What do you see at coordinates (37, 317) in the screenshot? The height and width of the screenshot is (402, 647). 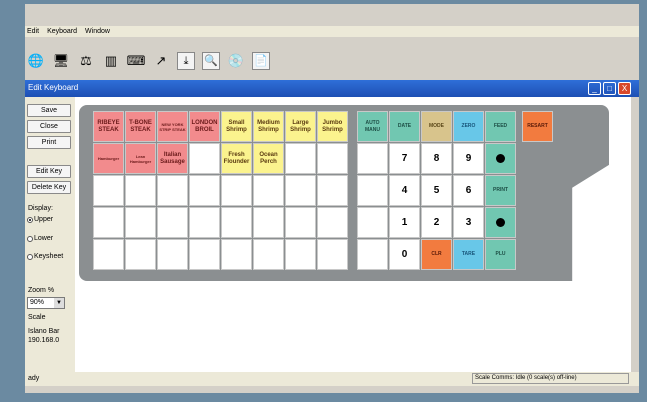 I see `scale-label: Scale` at bounding box center [37, 317].